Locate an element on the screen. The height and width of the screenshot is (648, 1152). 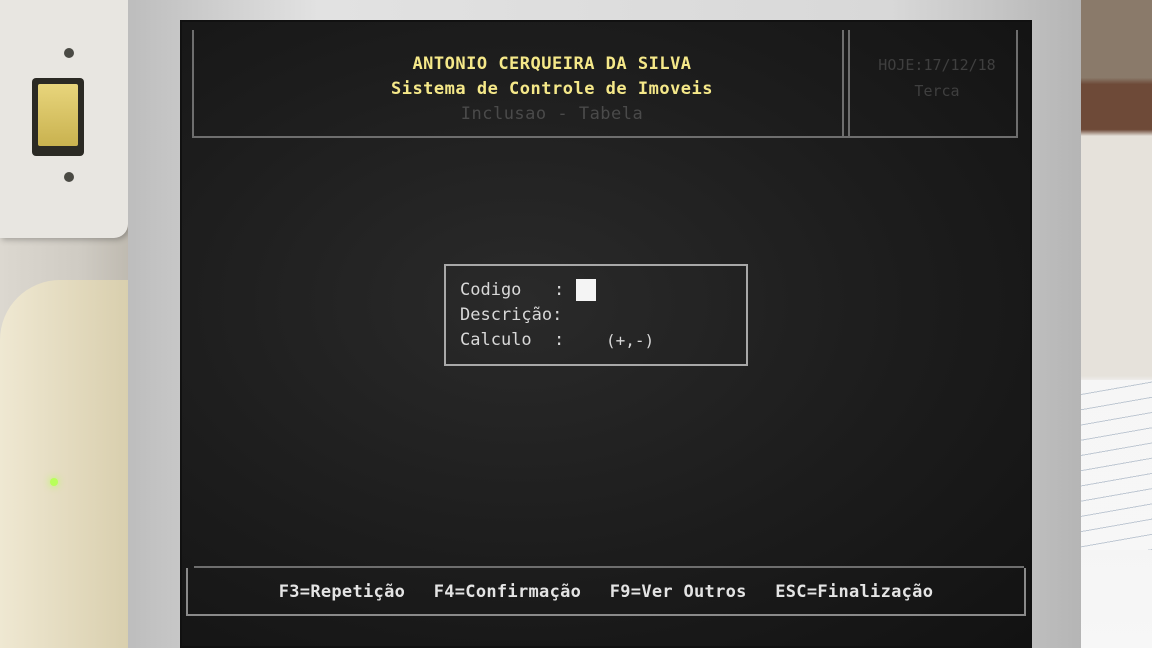
power-led-icon is located at coordinates (54, 482).